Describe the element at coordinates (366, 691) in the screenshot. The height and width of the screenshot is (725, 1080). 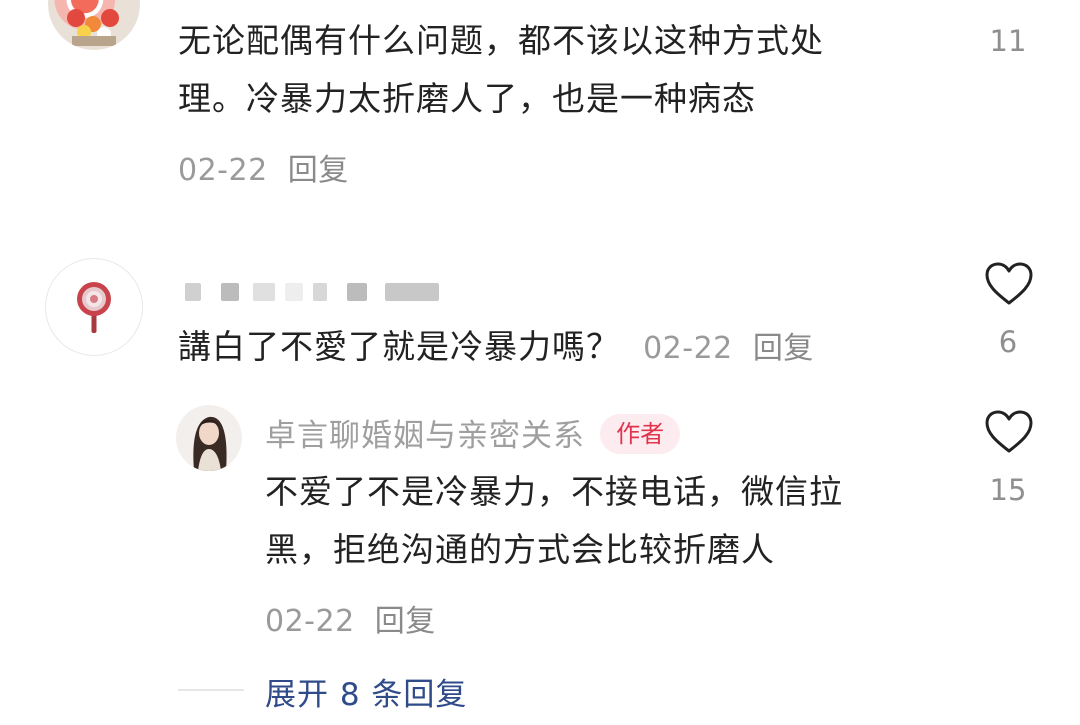
I see `expand-replies-button: 展开 8 条回复` at that location.